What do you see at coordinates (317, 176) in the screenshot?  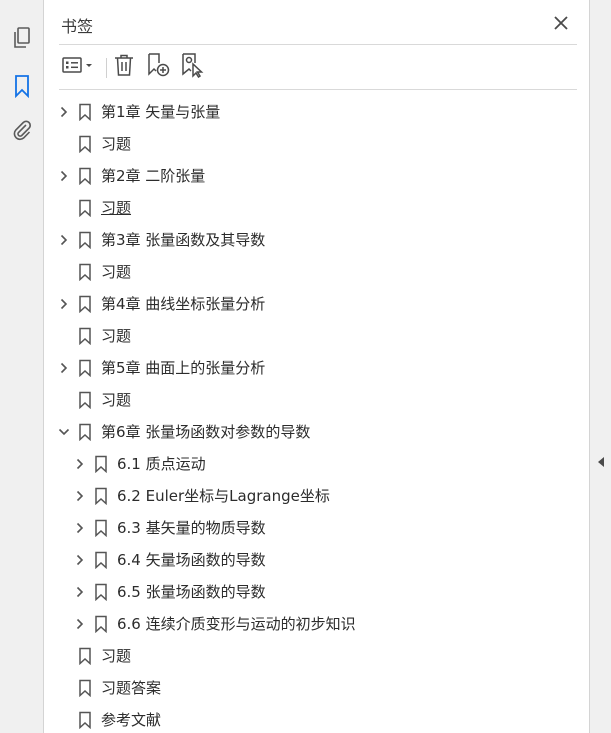 I see `bookmark-item: 第2章 二阶张量` at bounding box center [317, 176].